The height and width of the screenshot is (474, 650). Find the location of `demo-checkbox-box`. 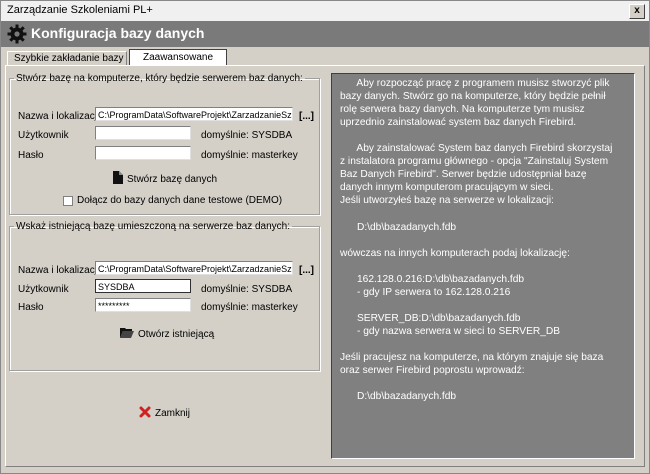

demo-checkbox-box is located at coordinates (68, 200).